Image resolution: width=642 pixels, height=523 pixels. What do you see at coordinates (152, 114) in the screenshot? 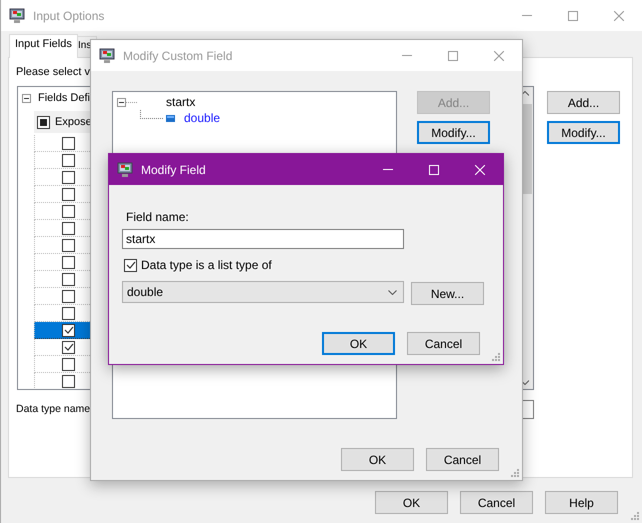
I see `connector-line` at bounding box center [152, 114].